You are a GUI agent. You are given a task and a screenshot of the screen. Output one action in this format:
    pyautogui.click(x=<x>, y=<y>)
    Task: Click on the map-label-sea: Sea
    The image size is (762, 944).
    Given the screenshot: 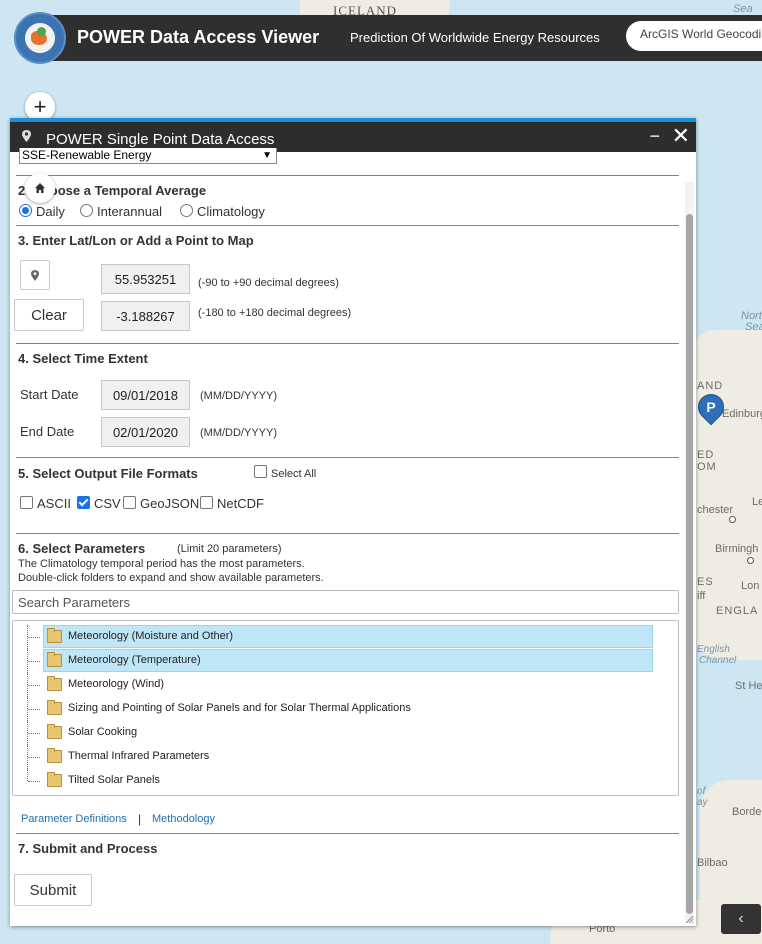 What is the action you would take?
    pyautogui.click(x=743, y=9)
    